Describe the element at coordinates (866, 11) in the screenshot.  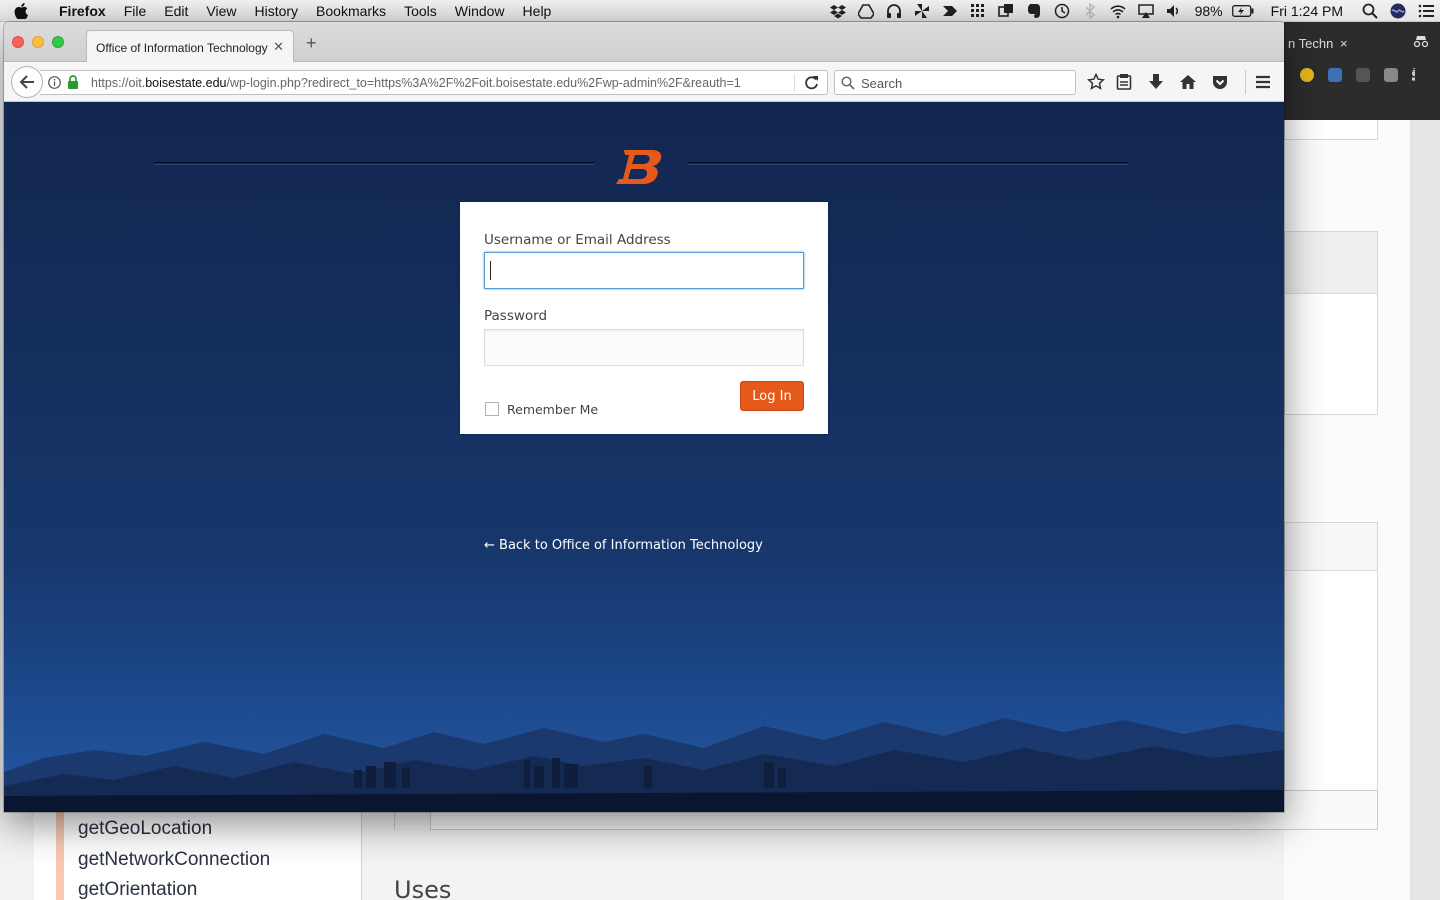
I see `google-drive-icon` at that location.